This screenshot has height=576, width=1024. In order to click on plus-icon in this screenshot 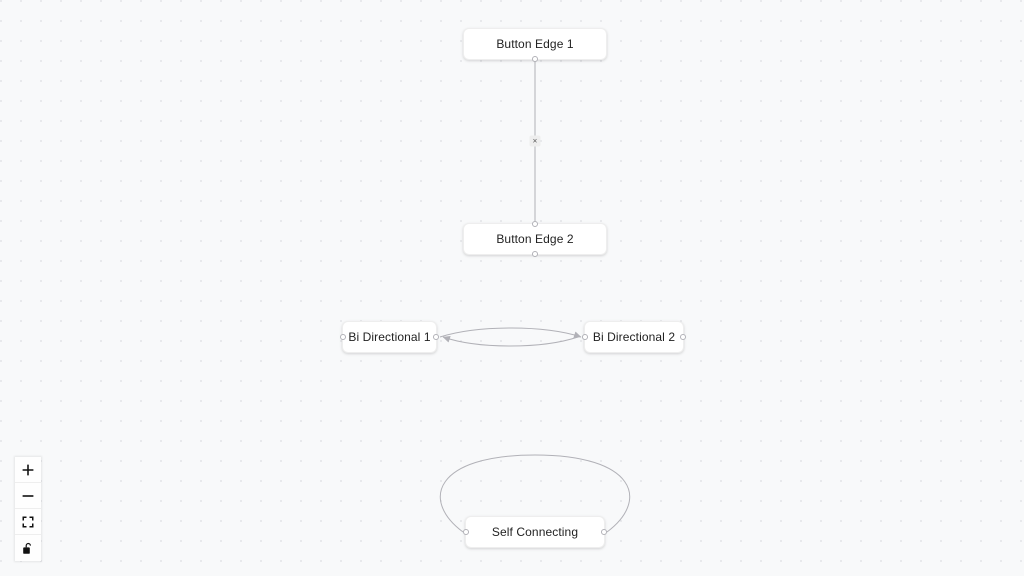, I will do `click(28, 470)`.